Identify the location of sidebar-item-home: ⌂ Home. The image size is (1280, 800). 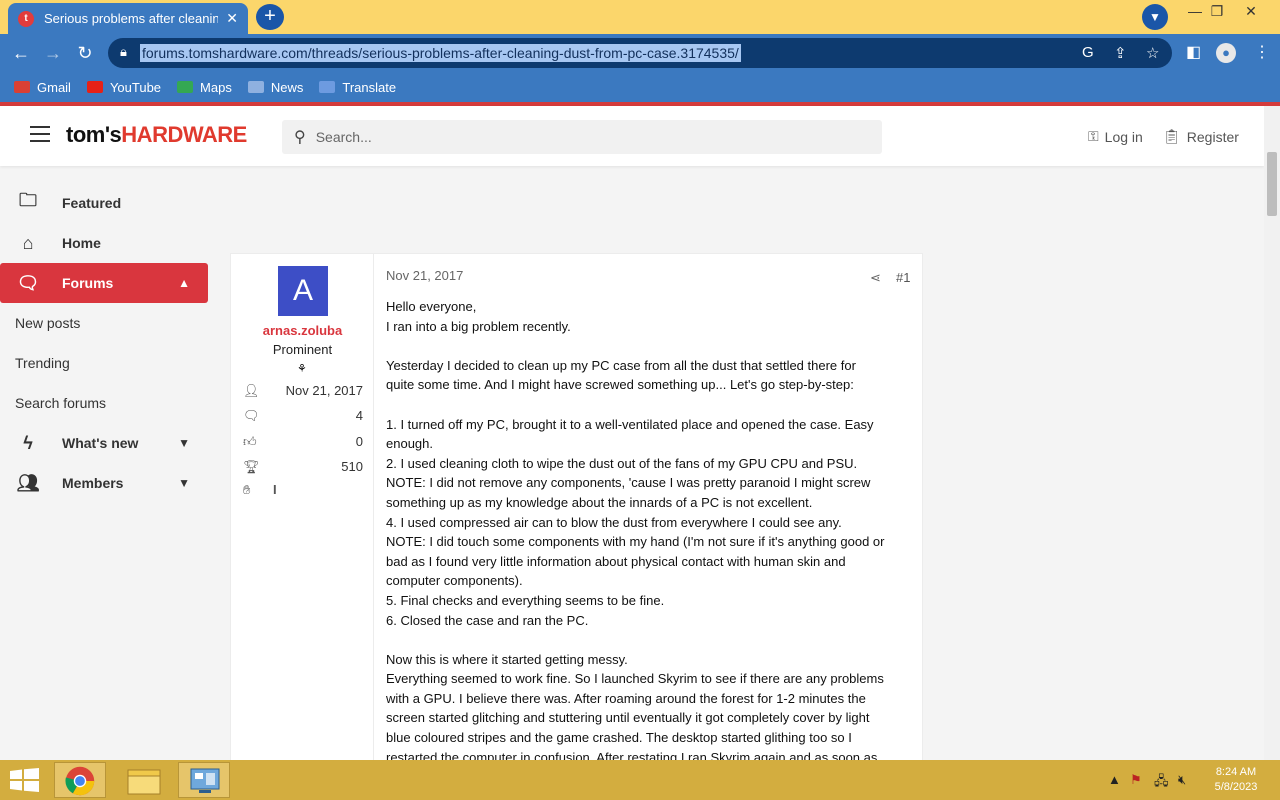
(104, 243).